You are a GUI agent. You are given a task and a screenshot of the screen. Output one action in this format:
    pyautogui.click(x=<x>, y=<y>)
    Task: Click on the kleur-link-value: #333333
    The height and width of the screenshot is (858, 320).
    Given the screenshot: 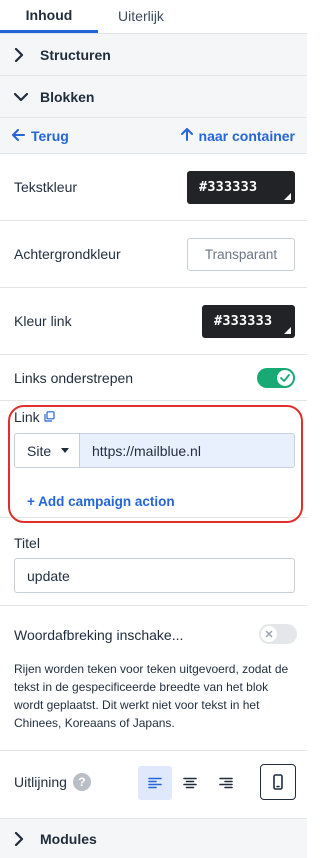 What is the action you would take?
    pyautogui.click(x=243, y=321)
    